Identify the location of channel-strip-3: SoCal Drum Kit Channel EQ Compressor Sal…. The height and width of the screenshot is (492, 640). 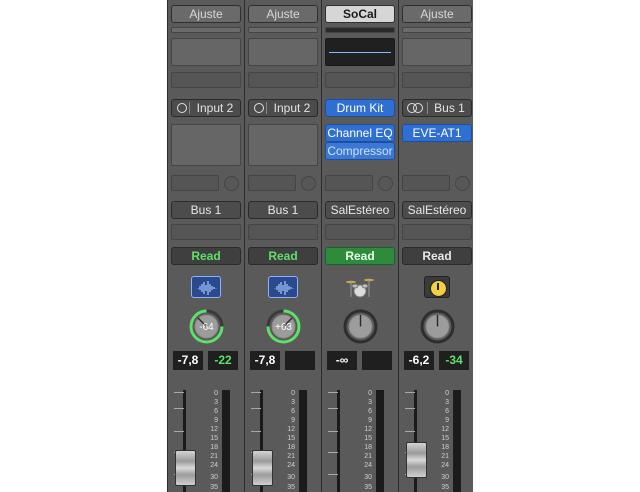
(359, 246).